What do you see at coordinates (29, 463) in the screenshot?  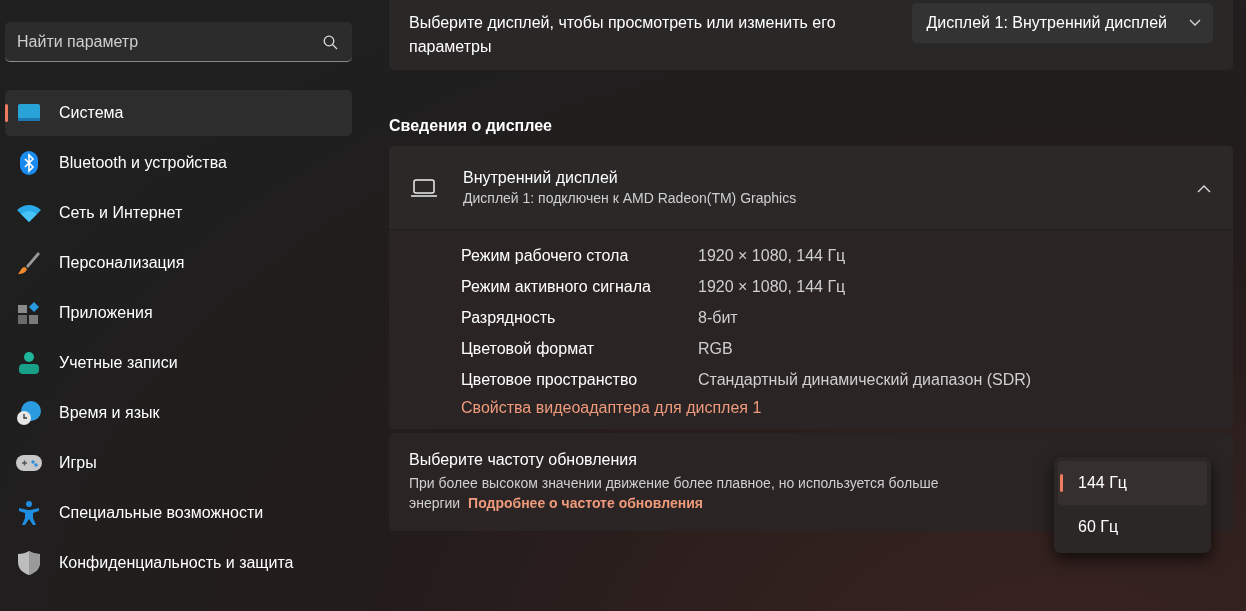 I see `gamepad-icon` at bounding box center [29, 463].